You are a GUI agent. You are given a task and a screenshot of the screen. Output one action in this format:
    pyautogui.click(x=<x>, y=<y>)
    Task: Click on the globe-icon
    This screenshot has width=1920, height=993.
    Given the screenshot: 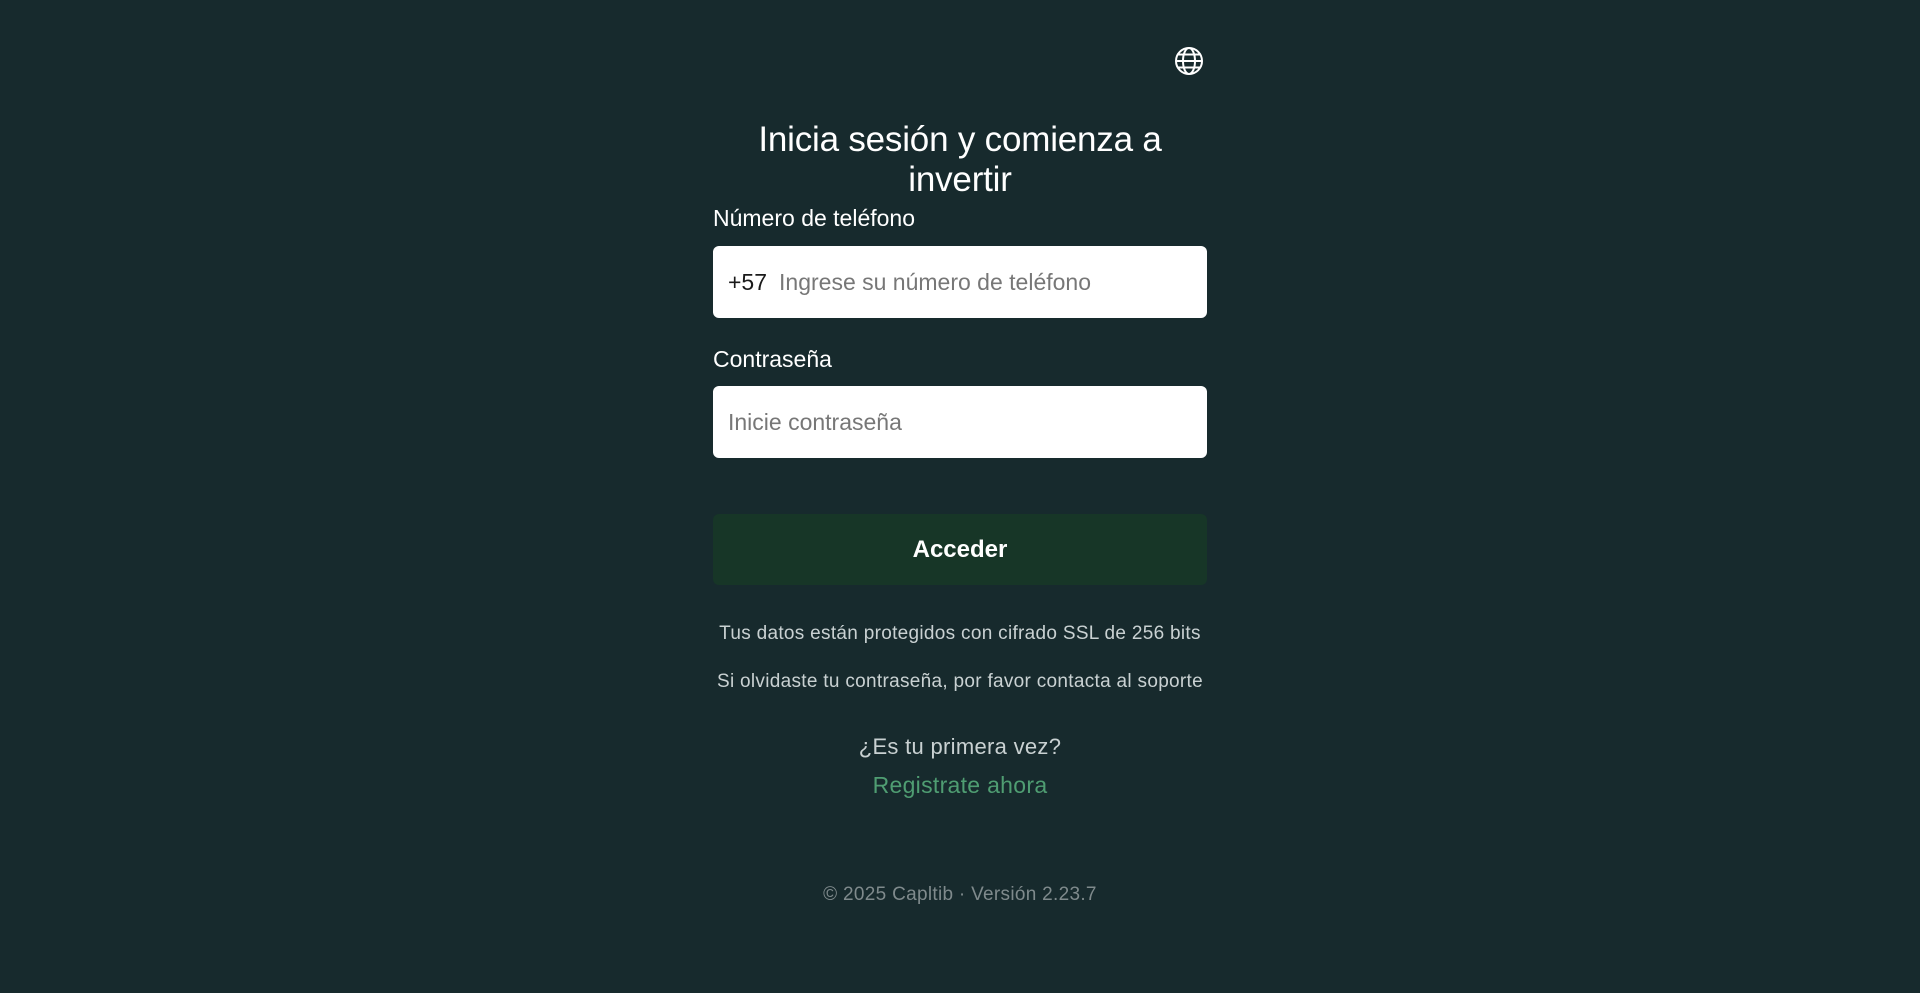 What is the action you would take?
    pyautogui.click(x=1189, y=61)
    